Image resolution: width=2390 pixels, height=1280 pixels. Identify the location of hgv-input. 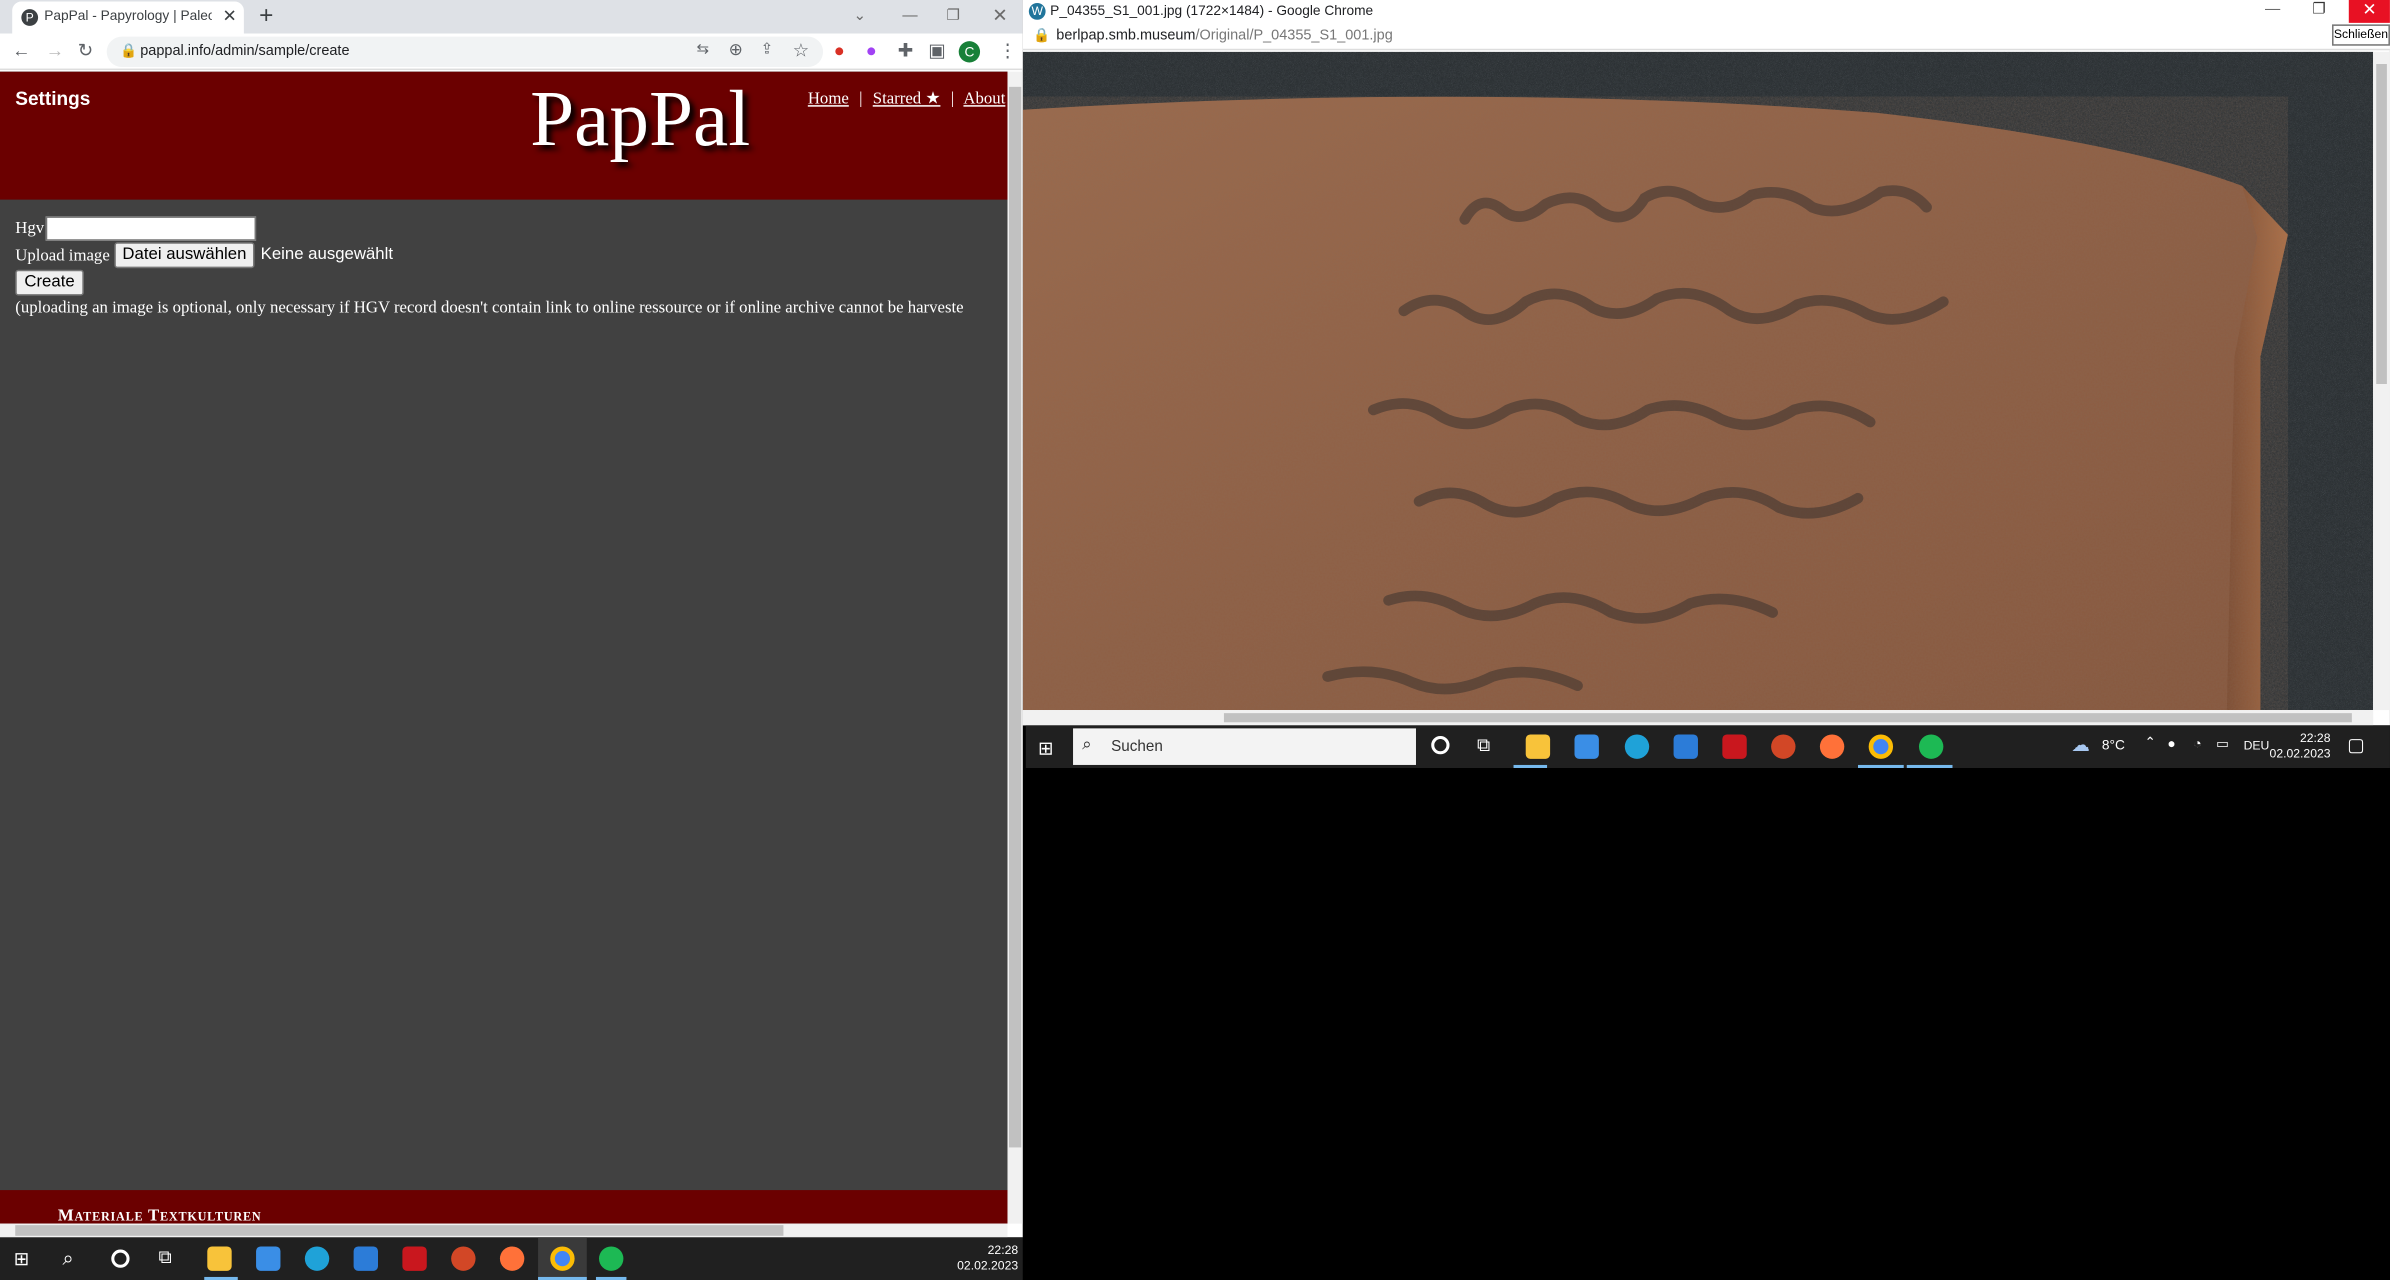
(151, 228).